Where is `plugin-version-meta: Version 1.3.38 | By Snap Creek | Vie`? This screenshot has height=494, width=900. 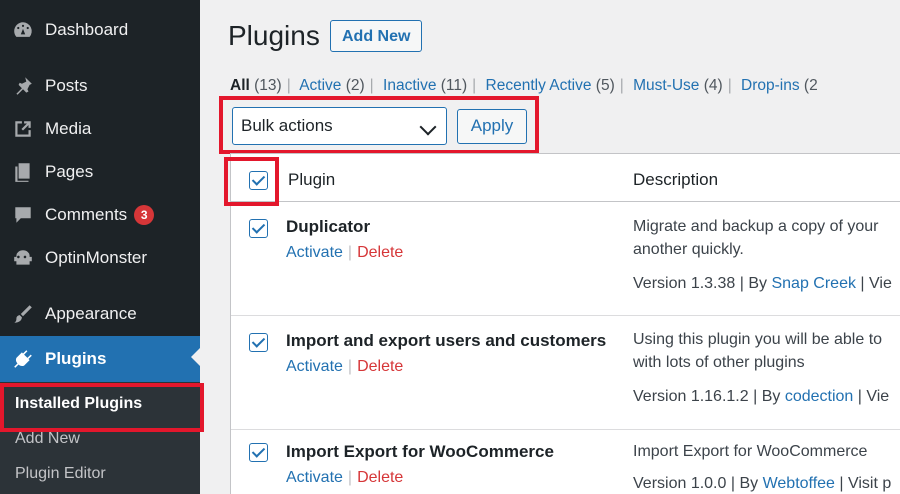
plugin-version-meta: Version 1.3.38 | By Snap Creek | Vie is located at coordinates (762, 283).